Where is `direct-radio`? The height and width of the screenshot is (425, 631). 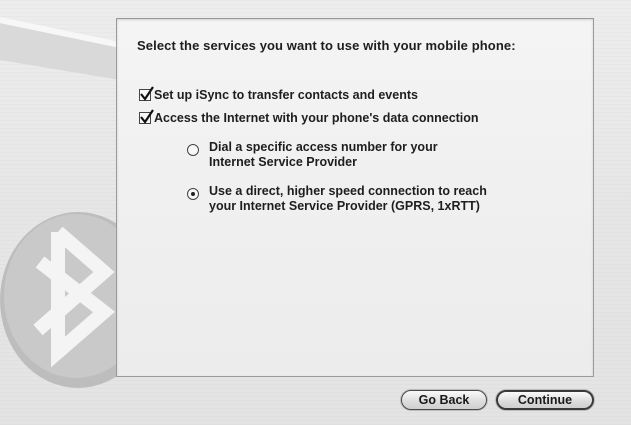
direct-radio is located at coordinates (193, 194).